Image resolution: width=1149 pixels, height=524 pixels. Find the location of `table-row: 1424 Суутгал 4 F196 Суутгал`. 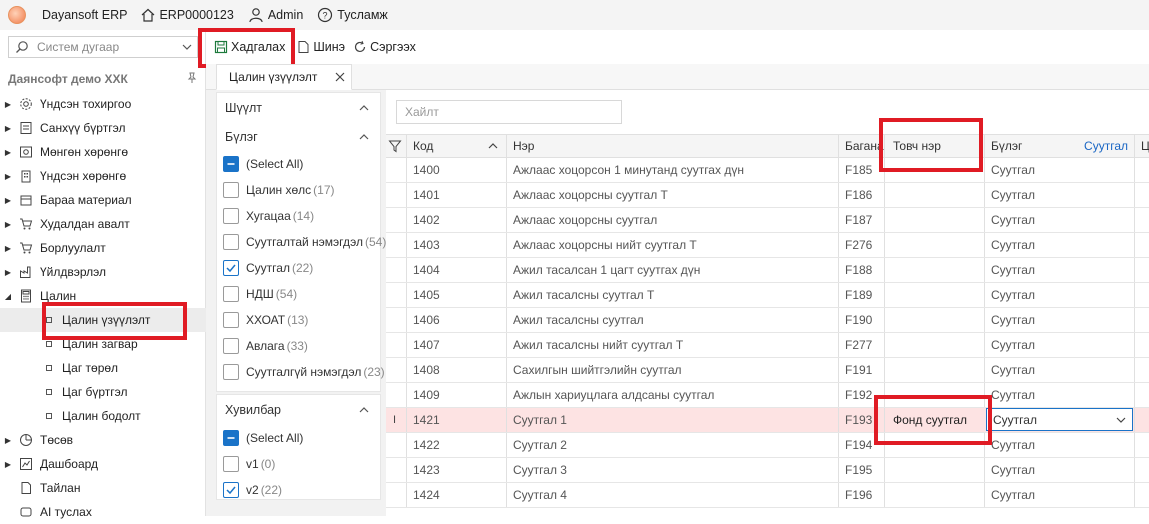

table-row: 1424 Суутгал 4 F196 Суутгал is located at coordinates (767, 495).